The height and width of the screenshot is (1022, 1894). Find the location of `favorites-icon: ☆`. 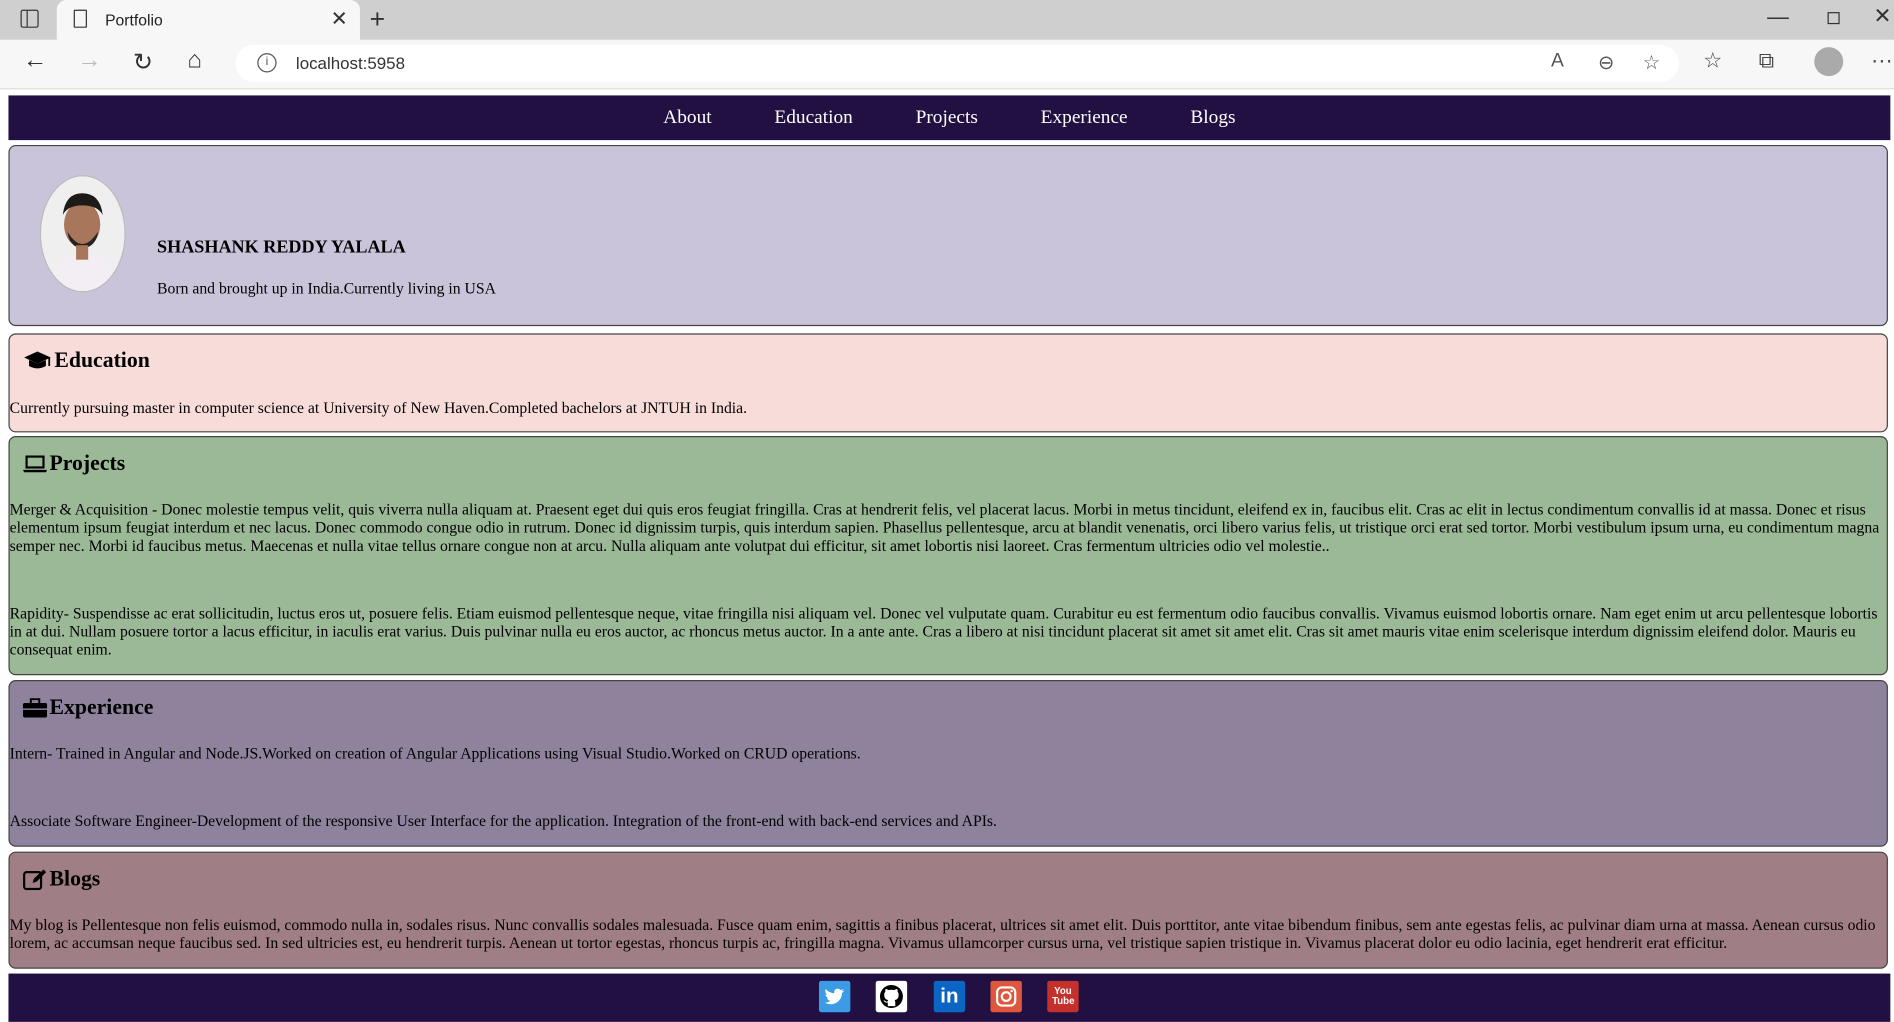

favorites-icon: ☆ is located at coordinates (1712, 60).